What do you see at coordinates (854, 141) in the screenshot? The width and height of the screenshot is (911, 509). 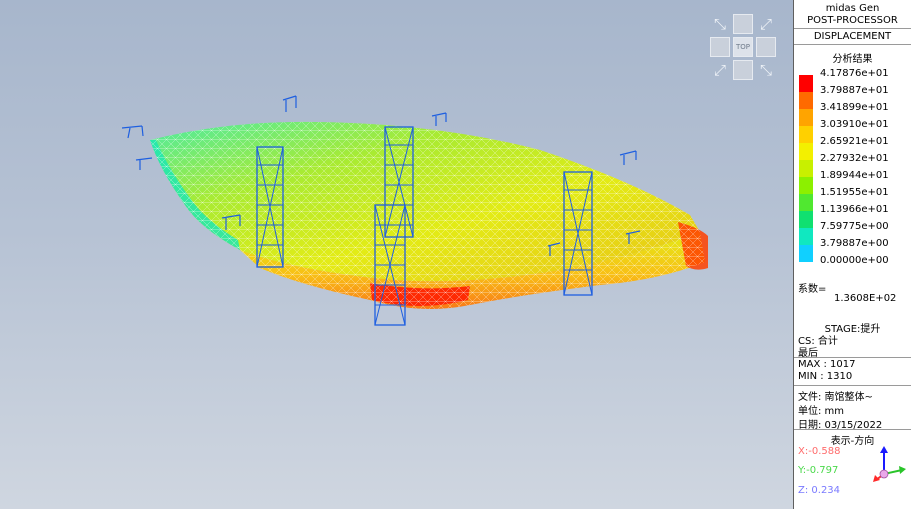 I see `legend-value: 2.65921e+01` at bounding box center [854, 141].